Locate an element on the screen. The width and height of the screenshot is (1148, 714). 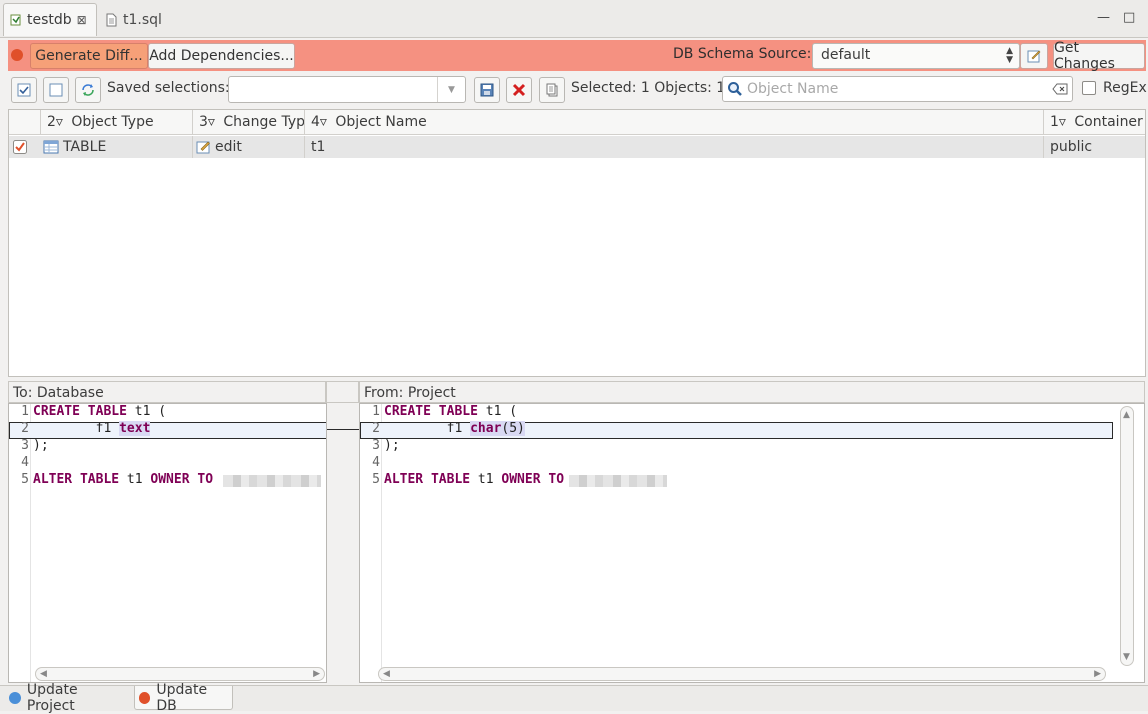
code-line: f1 char(5) is located at coordinates (454, 428).